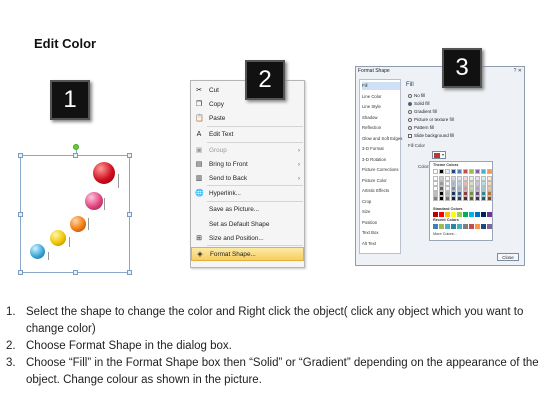  Describe the element at coordinates (129, 272) in the screenshot. I see `resize-handle-bottom-right` at that location.